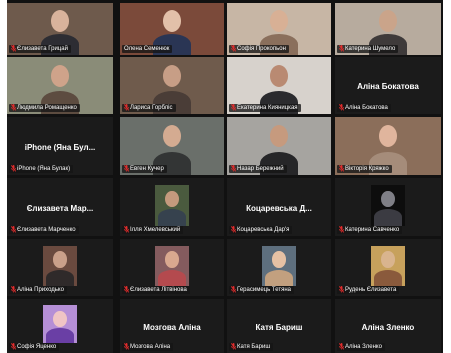 The image size is (451, 353). I want to click on participant-tile: Вікторія Кряжко, so click(388, 146).